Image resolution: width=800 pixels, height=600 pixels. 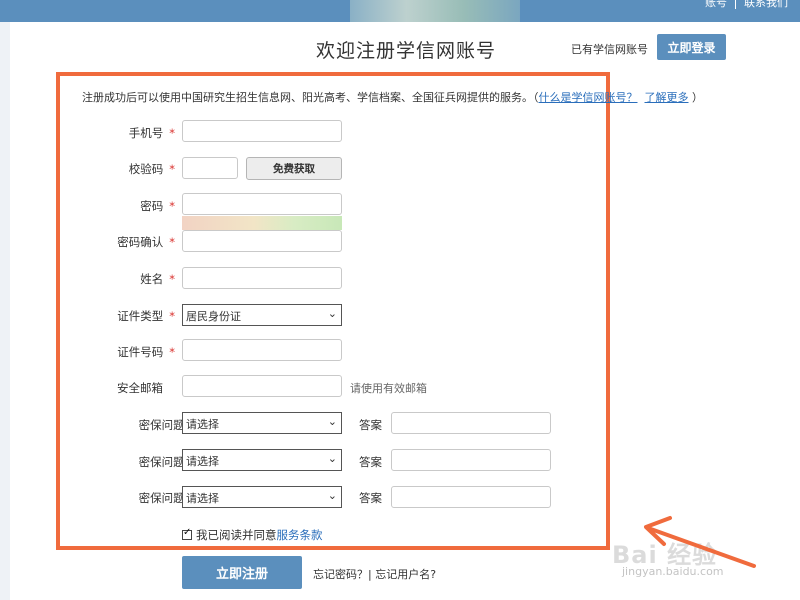 I want to click on notice-close-paren: ）, so click(x=697, y=97).